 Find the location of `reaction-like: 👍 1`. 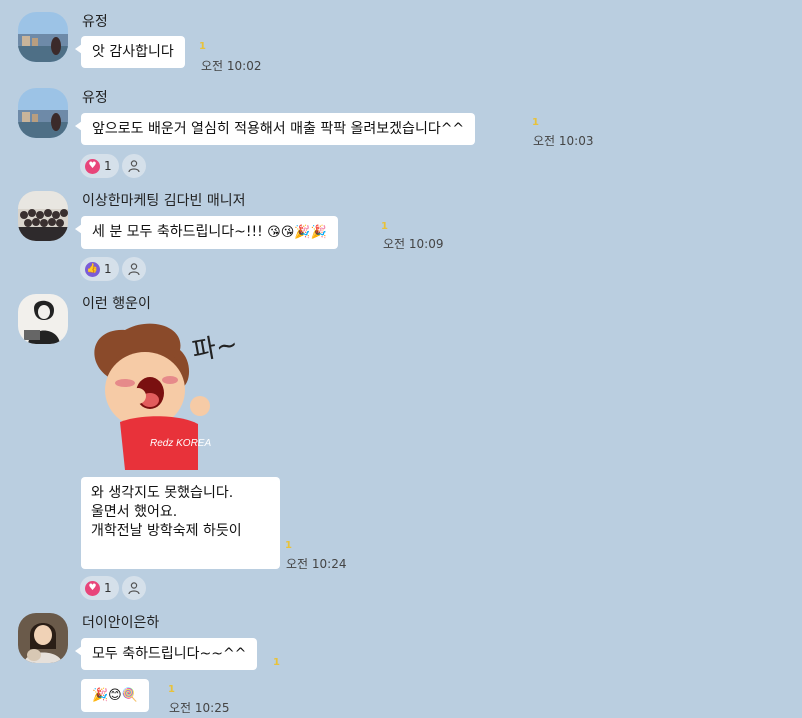

reaction-like: 👍 1 is located at coordinates (99, 269).